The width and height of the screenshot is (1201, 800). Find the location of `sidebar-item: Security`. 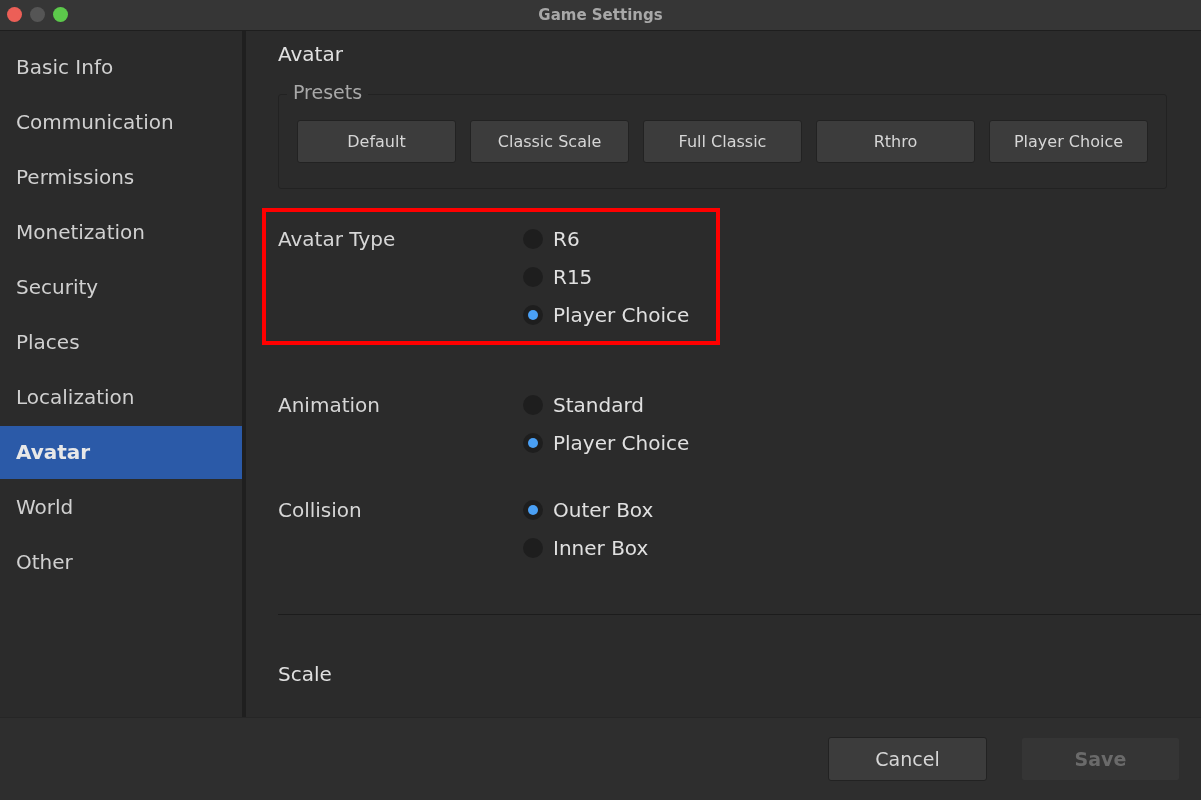

sidebar-item: Security is located at coordinates (121, 287).